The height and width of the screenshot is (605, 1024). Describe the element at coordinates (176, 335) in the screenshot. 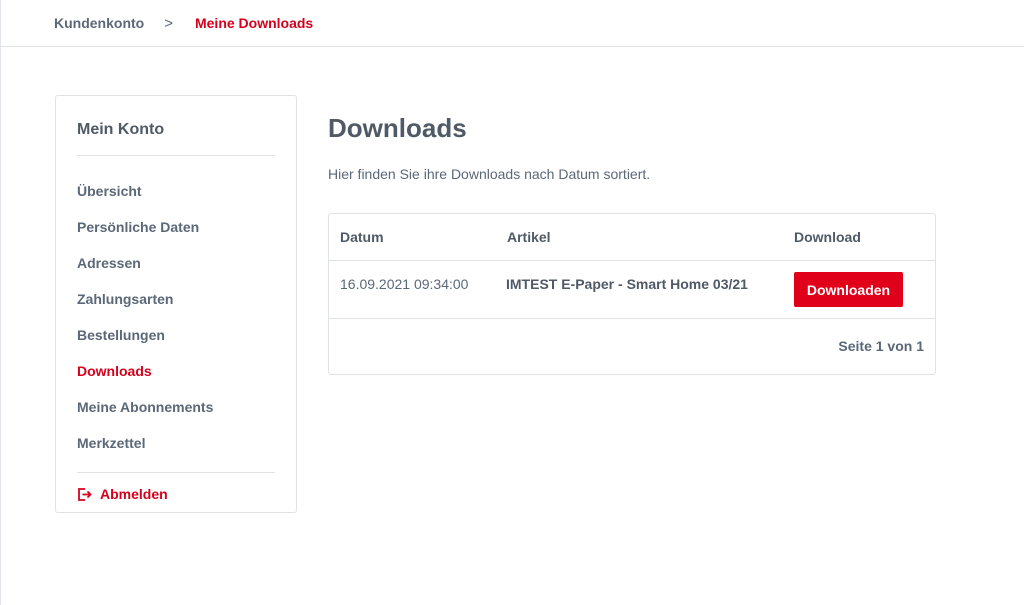

I see `sidebar-item-bestellungen: Bestellungen` at that location.